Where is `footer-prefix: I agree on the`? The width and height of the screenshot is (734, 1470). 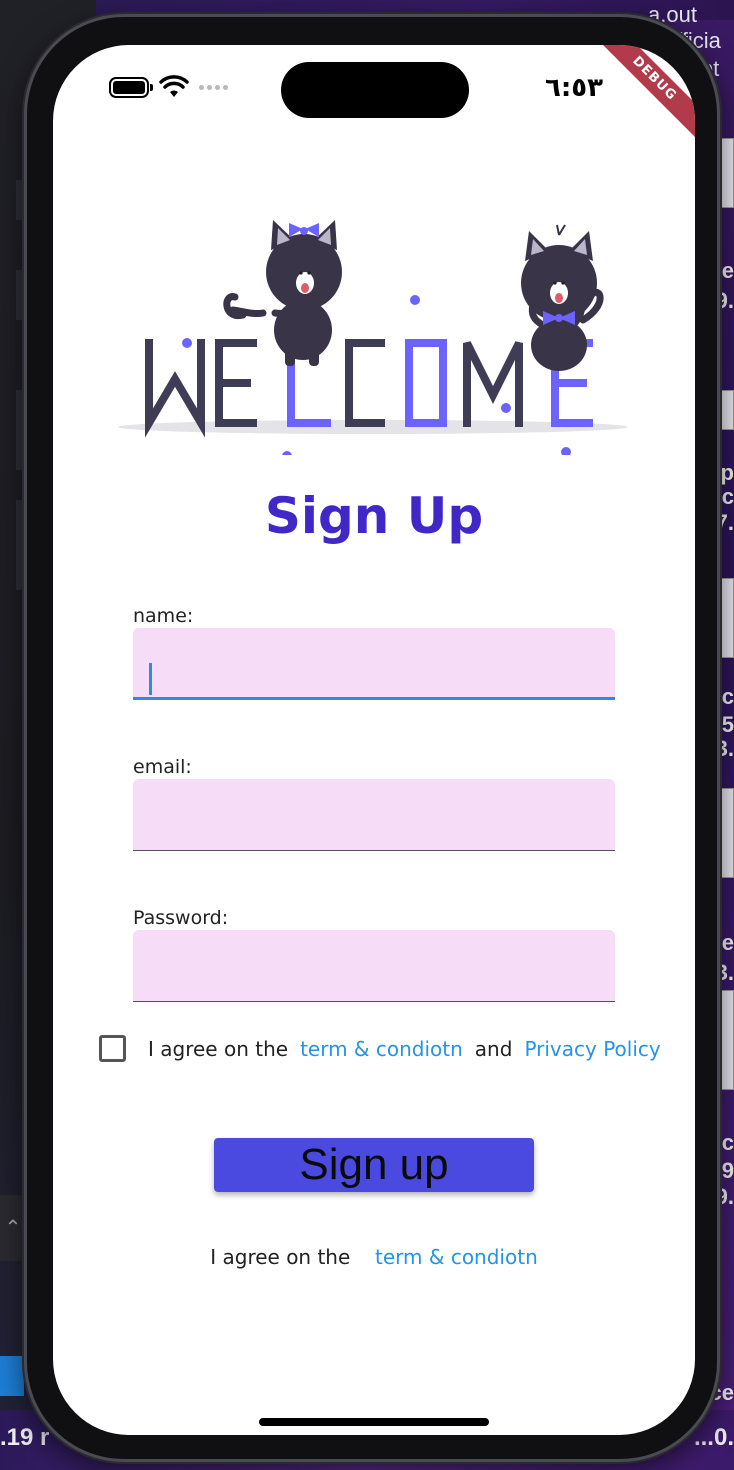 footer-prefix: I agree on the is located at coordinates (280, 1257).